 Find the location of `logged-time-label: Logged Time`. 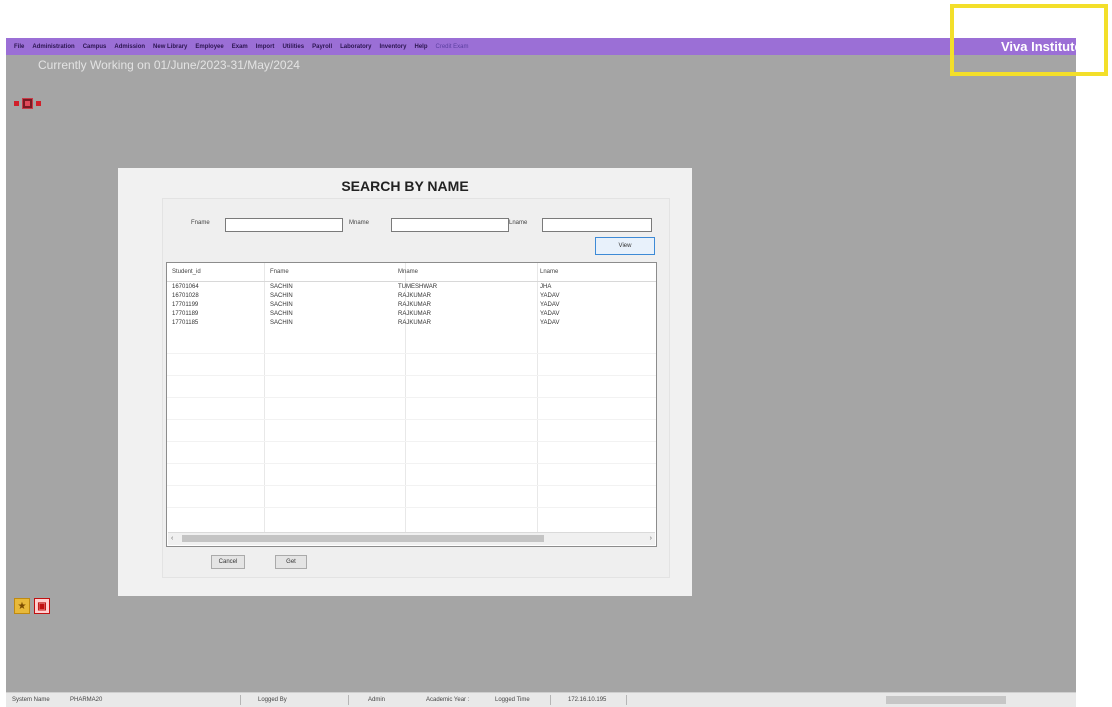

logged-time-label: Logged Time is located at coordinates (512, 700).